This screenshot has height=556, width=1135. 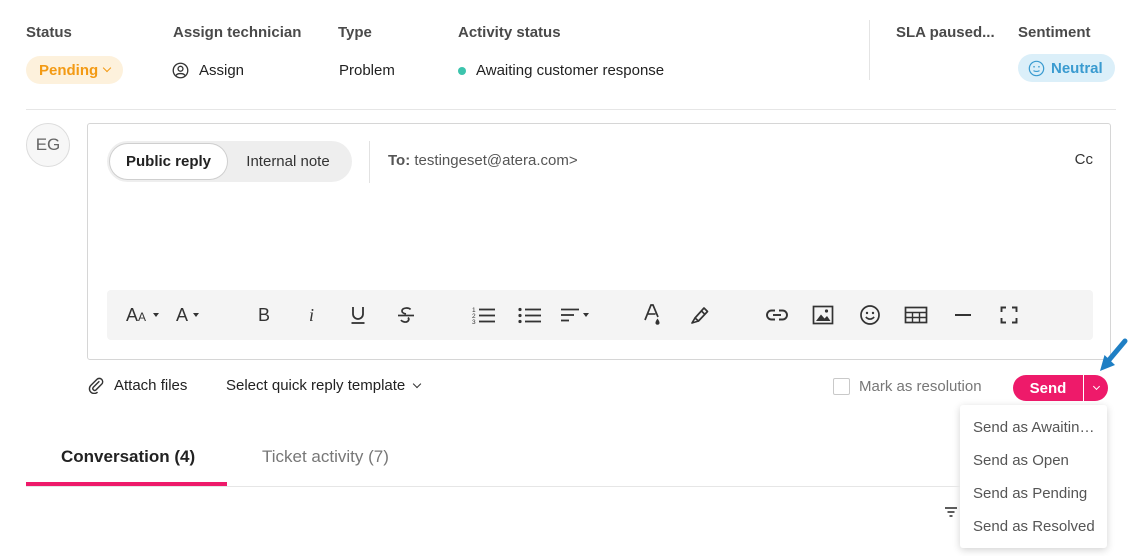 What do you see at coordinates (571, 109) in the screenshot?
I see `header-separator` at bounding box center [571, 109].